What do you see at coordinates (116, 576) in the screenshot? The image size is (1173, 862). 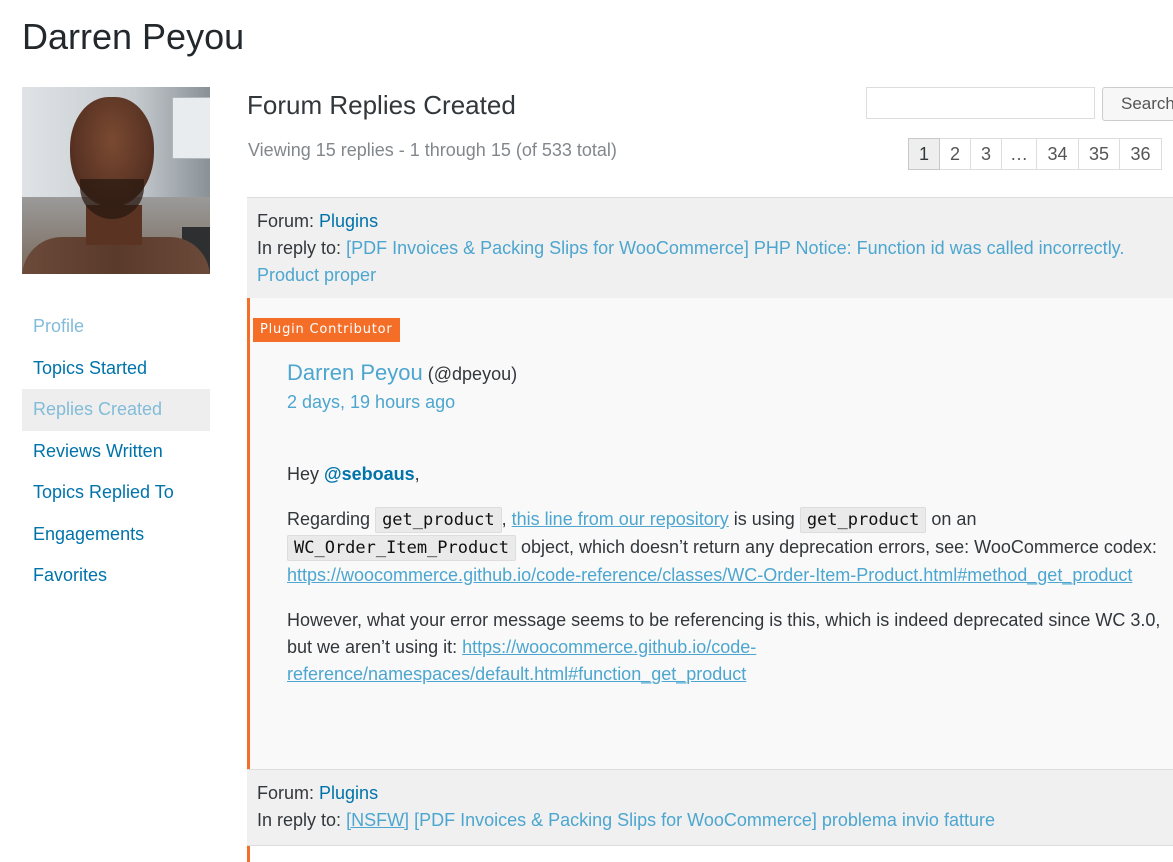 I see `sidebar-item-favorites: Favorites` at bounding box center [116, 576].